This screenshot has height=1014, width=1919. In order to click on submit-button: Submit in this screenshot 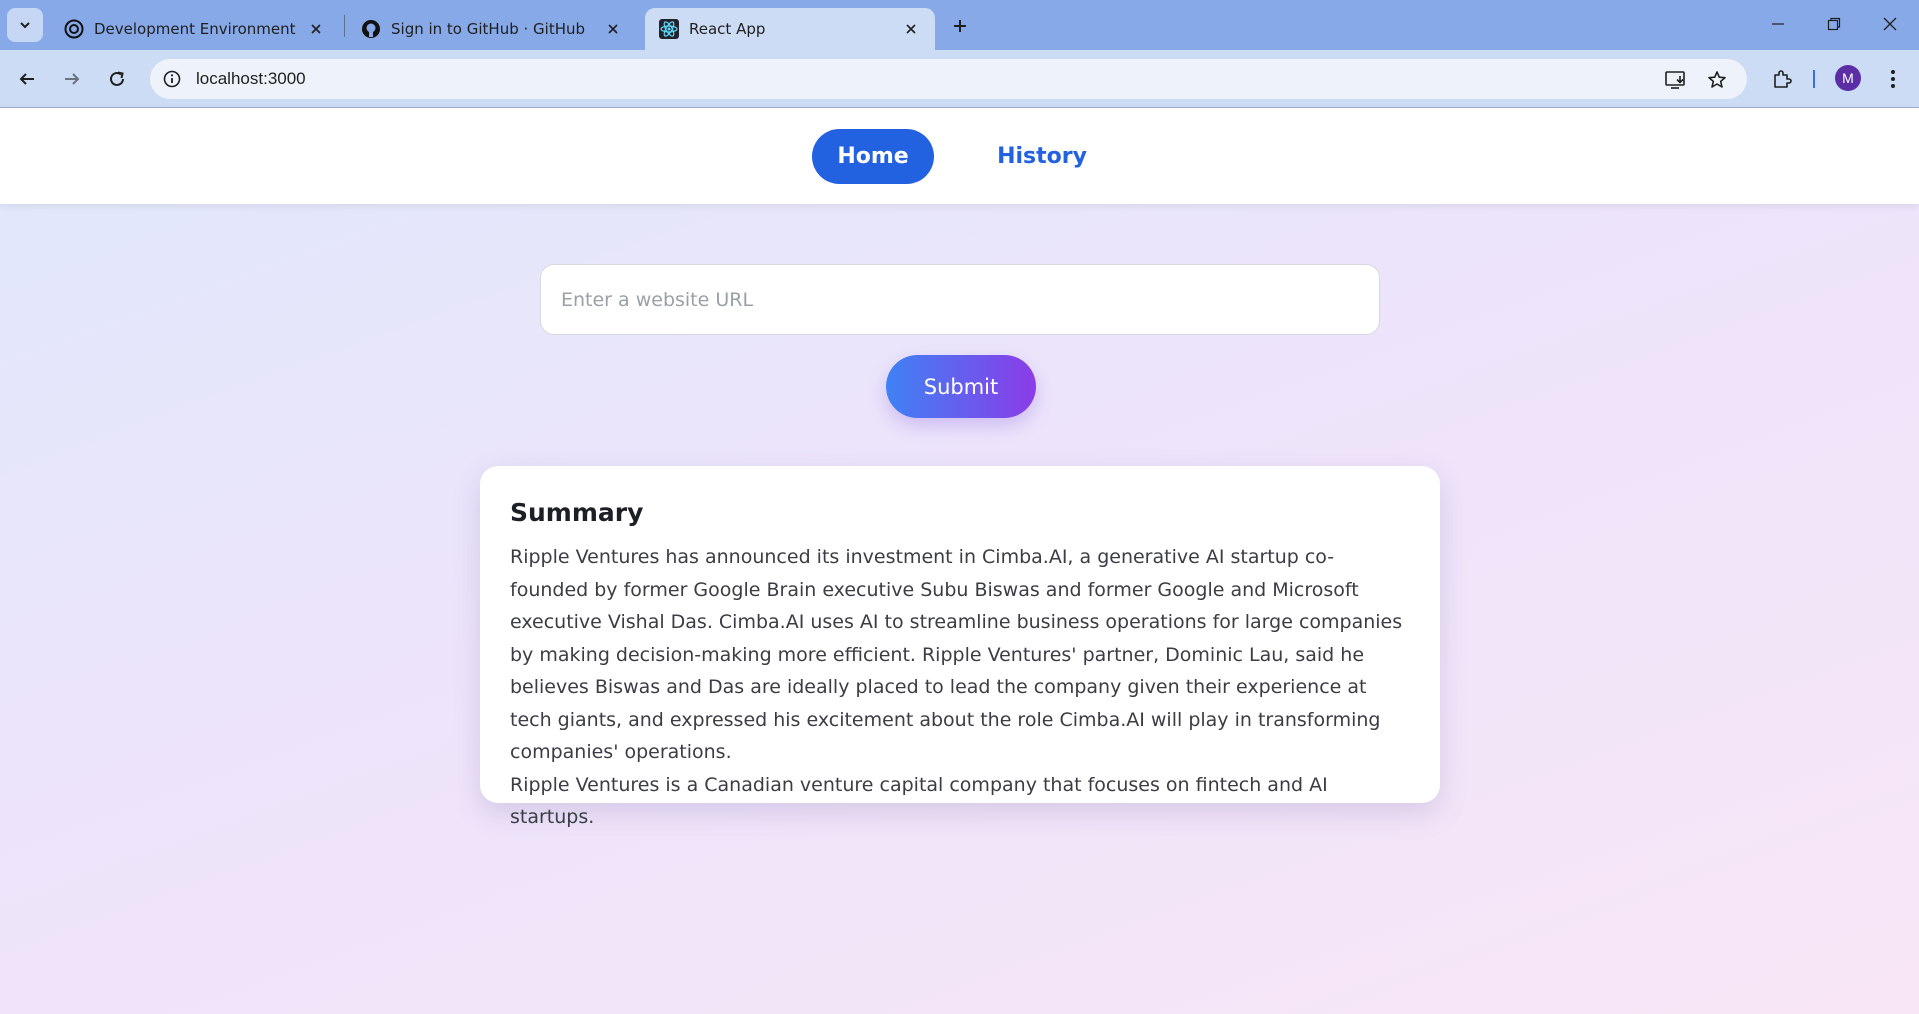, I will do `click(961, 386)`.